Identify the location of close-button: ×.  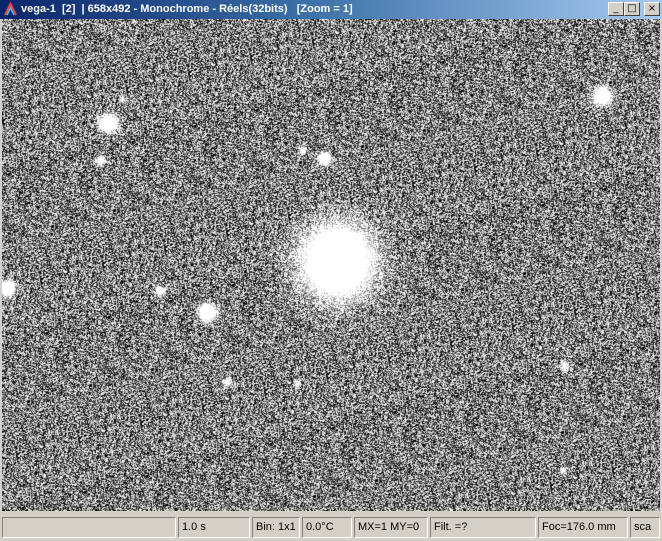
(652, 9).